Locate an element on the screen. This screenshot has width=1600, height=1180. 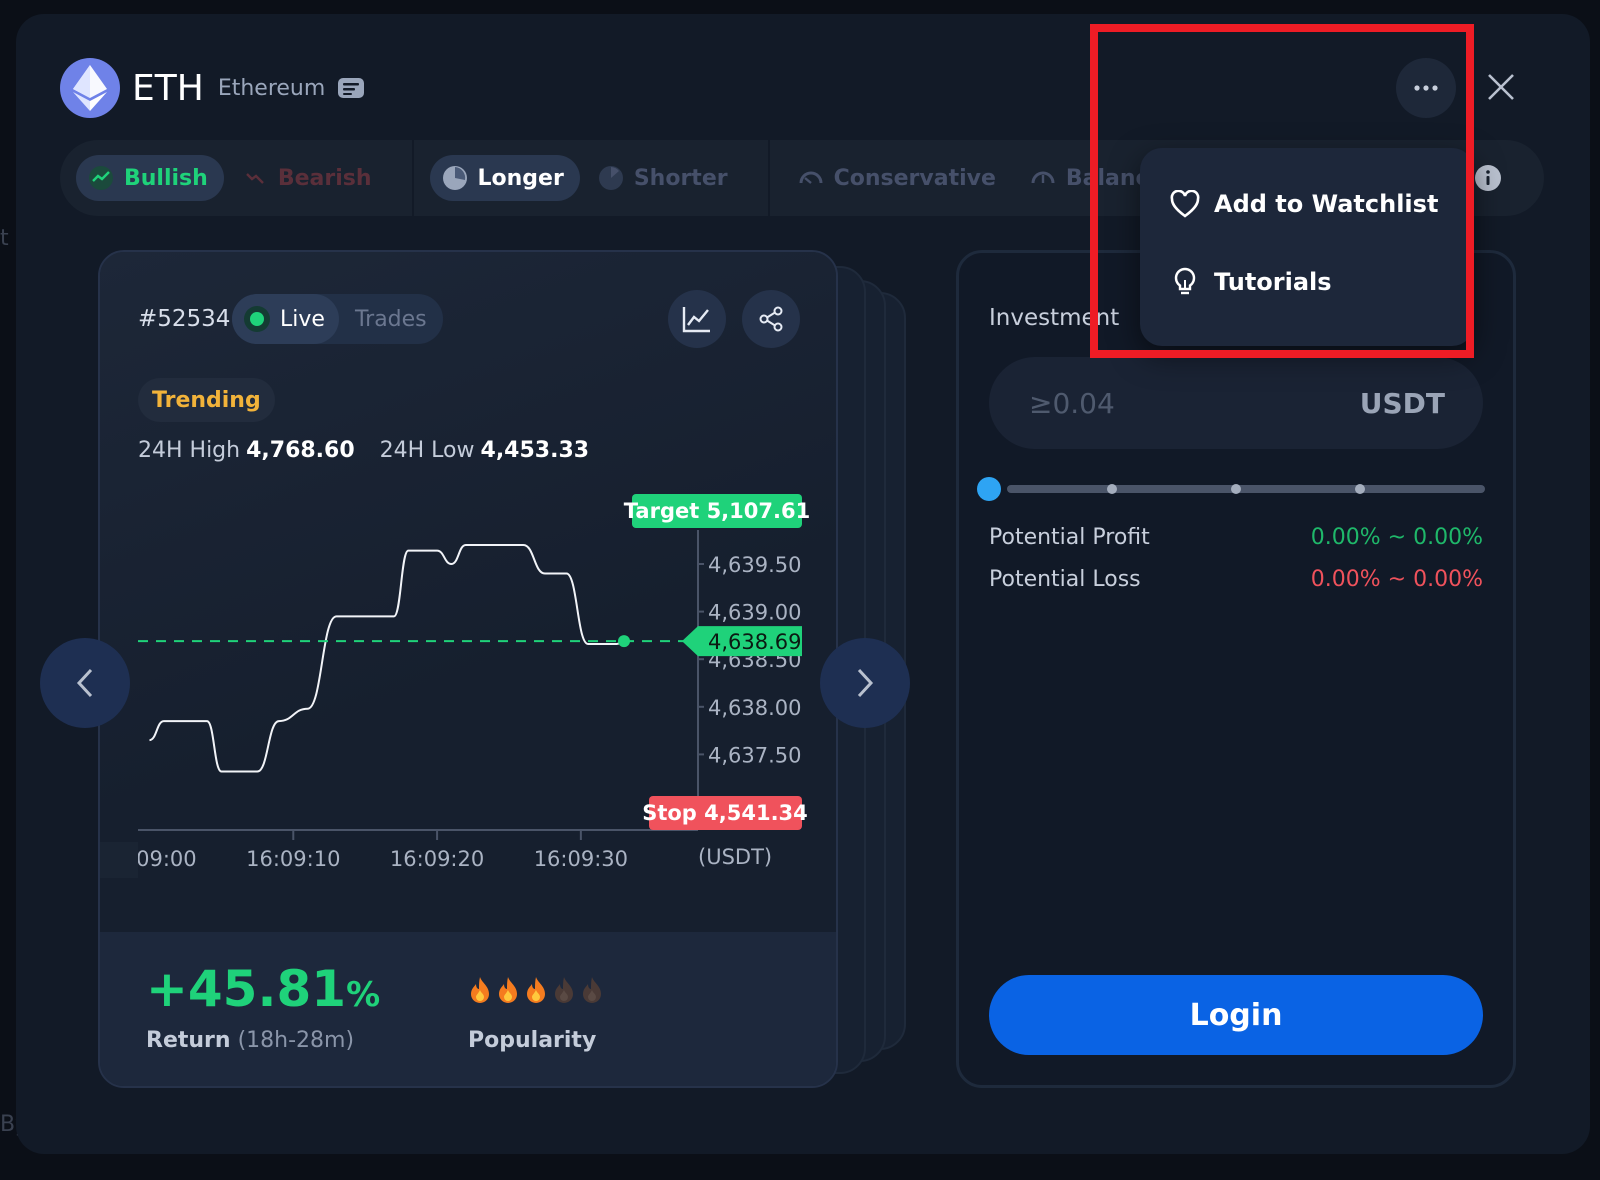
return-value: +45.81% is located at coordinates (263, 989).